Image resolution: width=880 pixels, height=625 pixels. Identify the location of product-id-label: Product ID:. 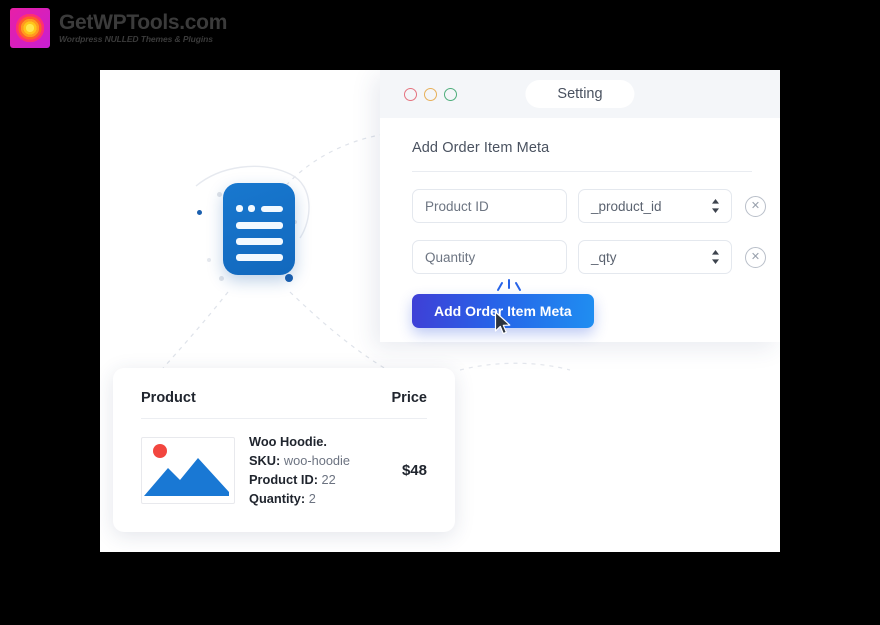
(283, 479).